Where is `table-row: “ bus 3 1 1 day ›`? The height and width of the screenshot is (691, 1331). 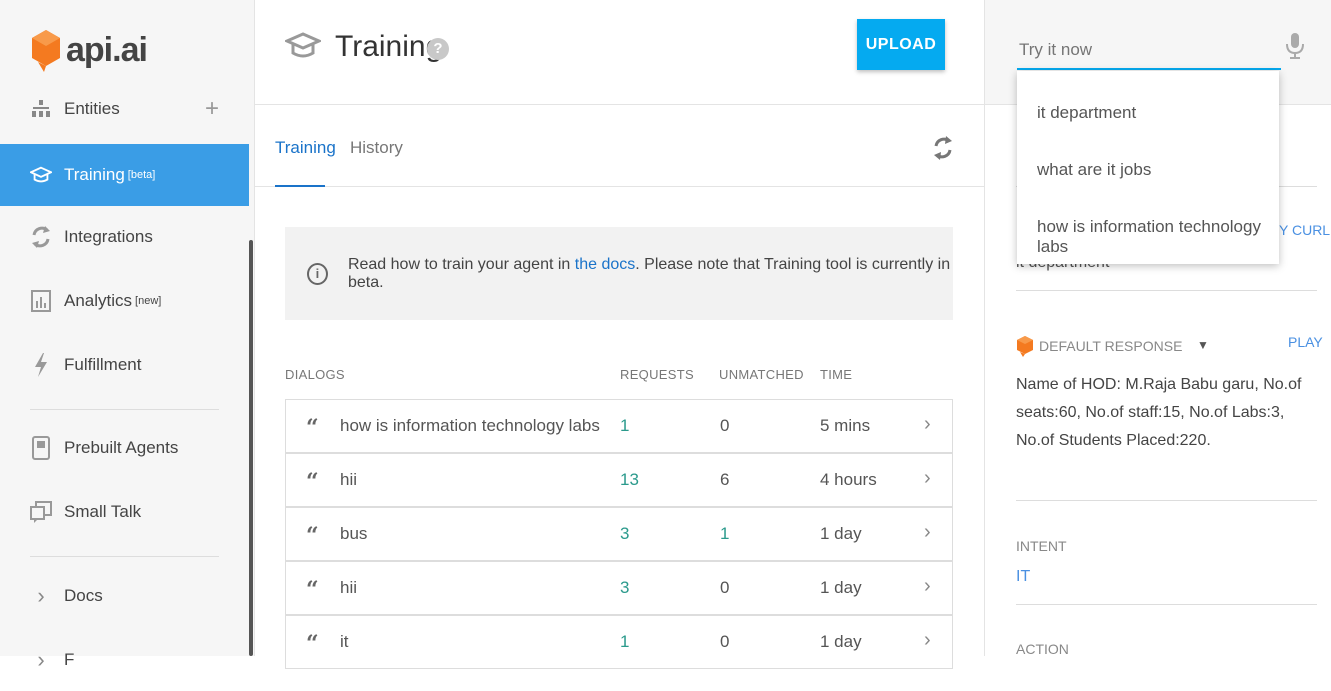 table-row: “ bus 3 1 1 day › is located at coordinates (619, 534).